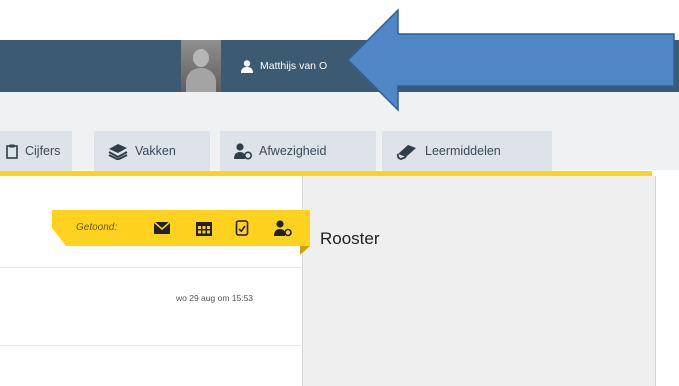  I want to click on calendar-icon, so click(204, 228).